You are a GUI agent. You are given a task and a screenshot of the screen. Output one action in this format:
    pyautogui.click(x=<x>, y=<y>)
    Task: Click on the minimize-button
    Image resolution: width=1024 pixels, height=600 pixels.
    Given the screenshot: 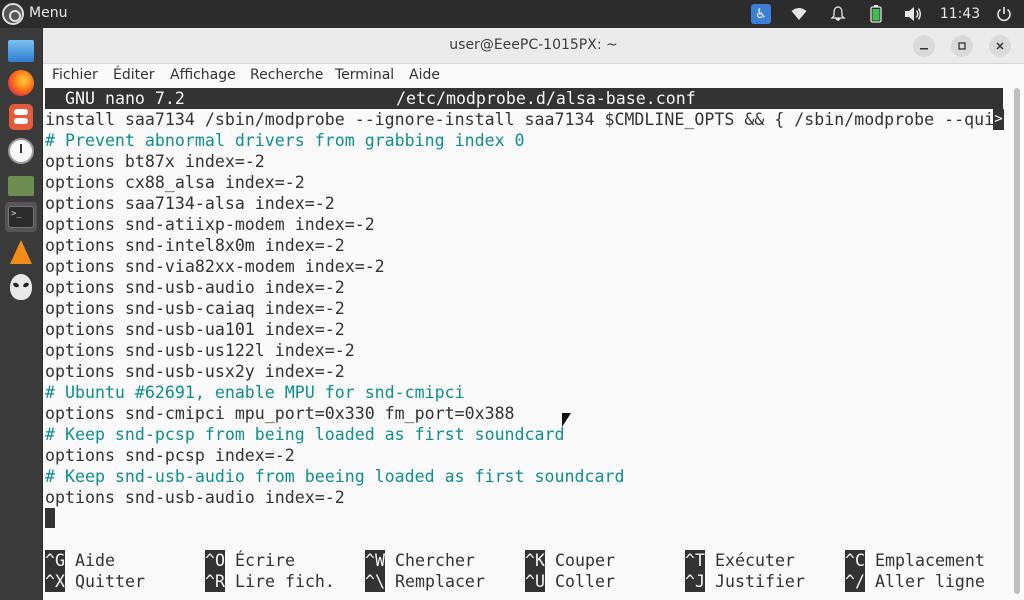 What is the action you would take?
    pyautogui.click(x=924, y=46)
    